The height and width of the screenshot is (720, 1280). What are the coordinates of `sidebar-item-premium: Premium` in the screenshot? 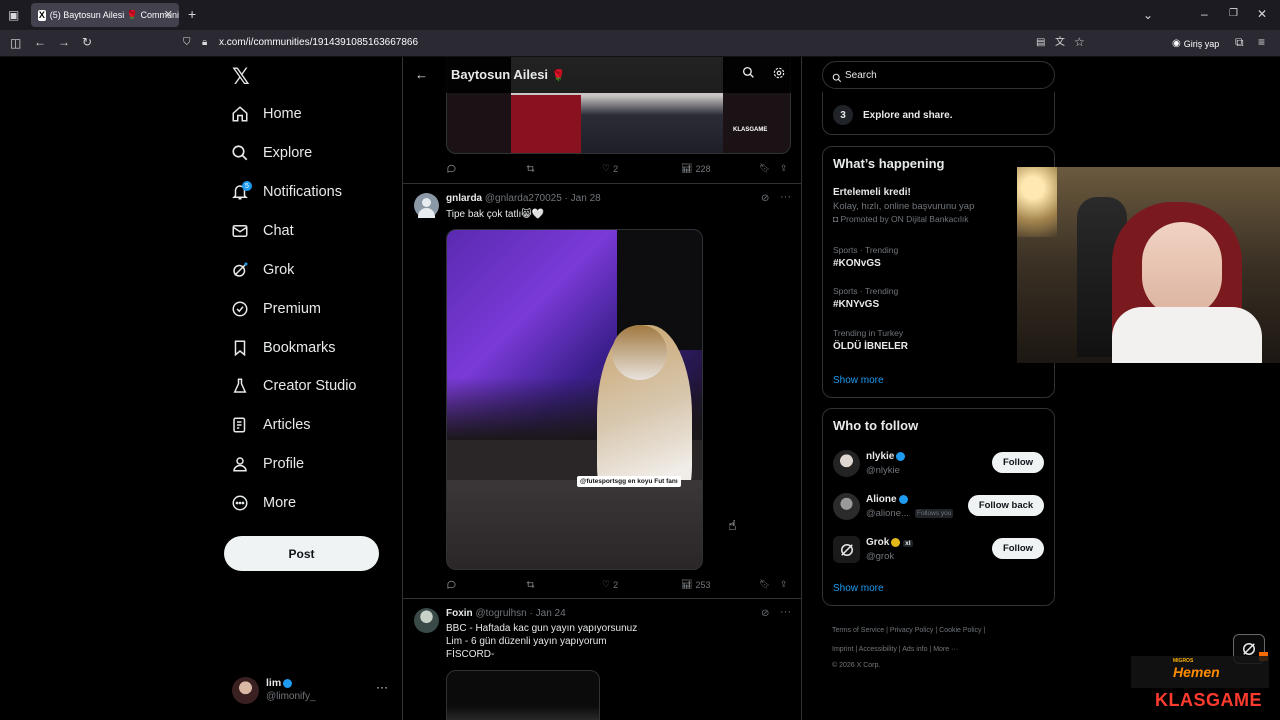 It's located at (275, 309).